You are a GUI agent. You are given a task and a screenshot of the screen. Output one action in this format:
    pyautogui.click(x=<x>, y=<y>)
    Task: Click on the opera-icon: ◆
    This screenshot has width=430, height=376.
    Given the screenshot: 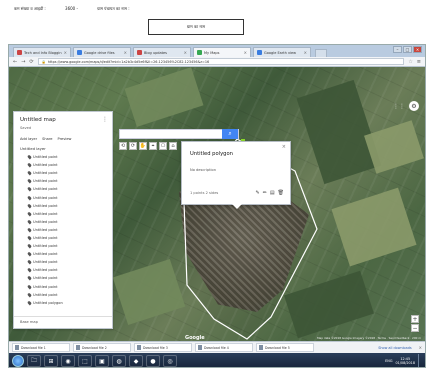 What is the action you would take?
    pyautogui.click(x=136, y=361)
    